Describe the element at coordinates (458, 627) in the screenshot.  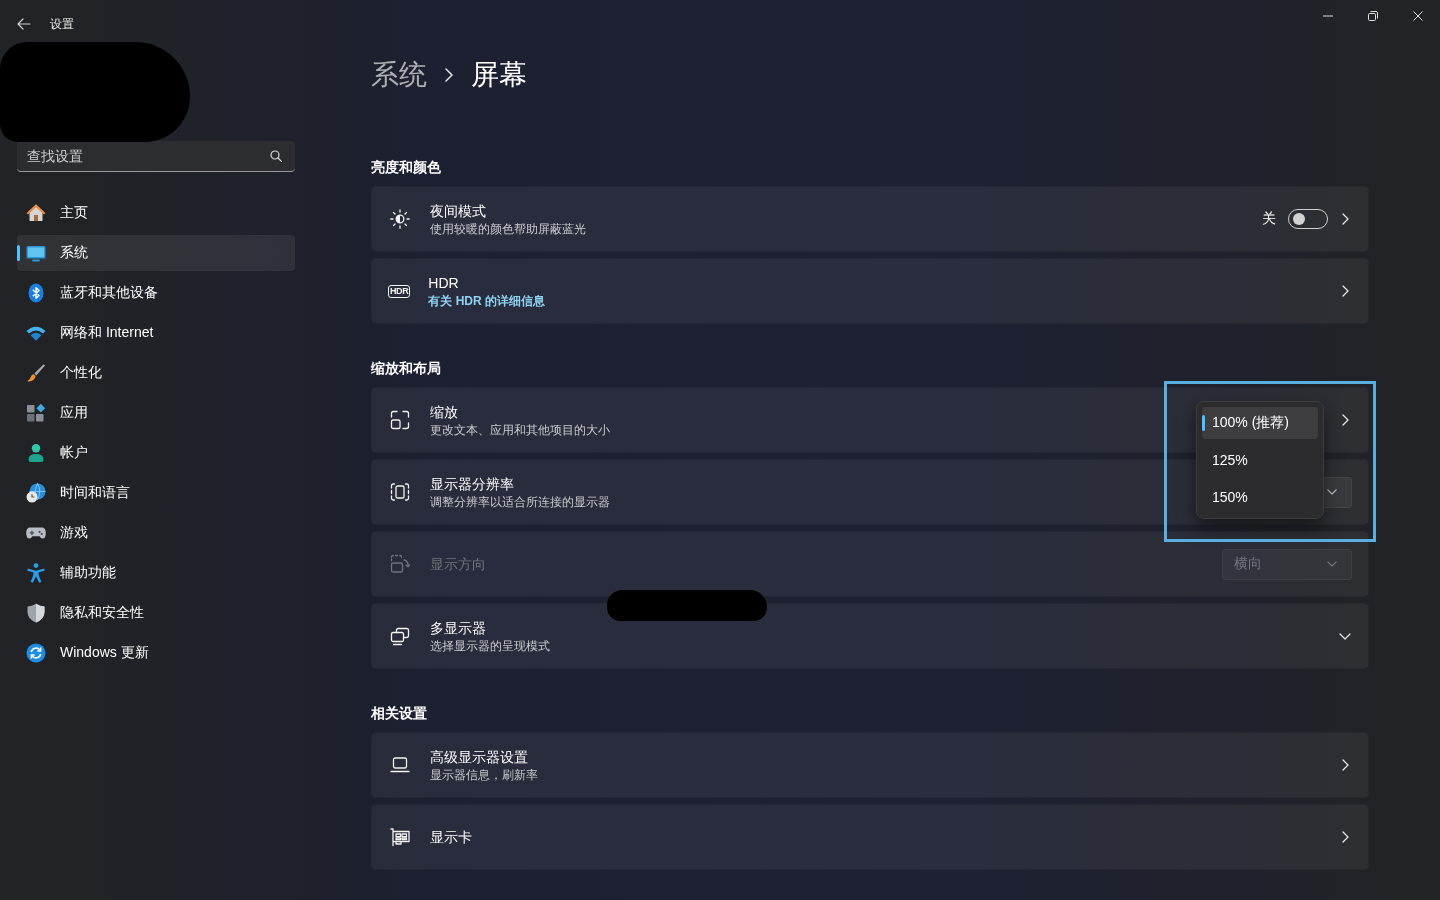
I see `setting-title: 多显示器` at that location.